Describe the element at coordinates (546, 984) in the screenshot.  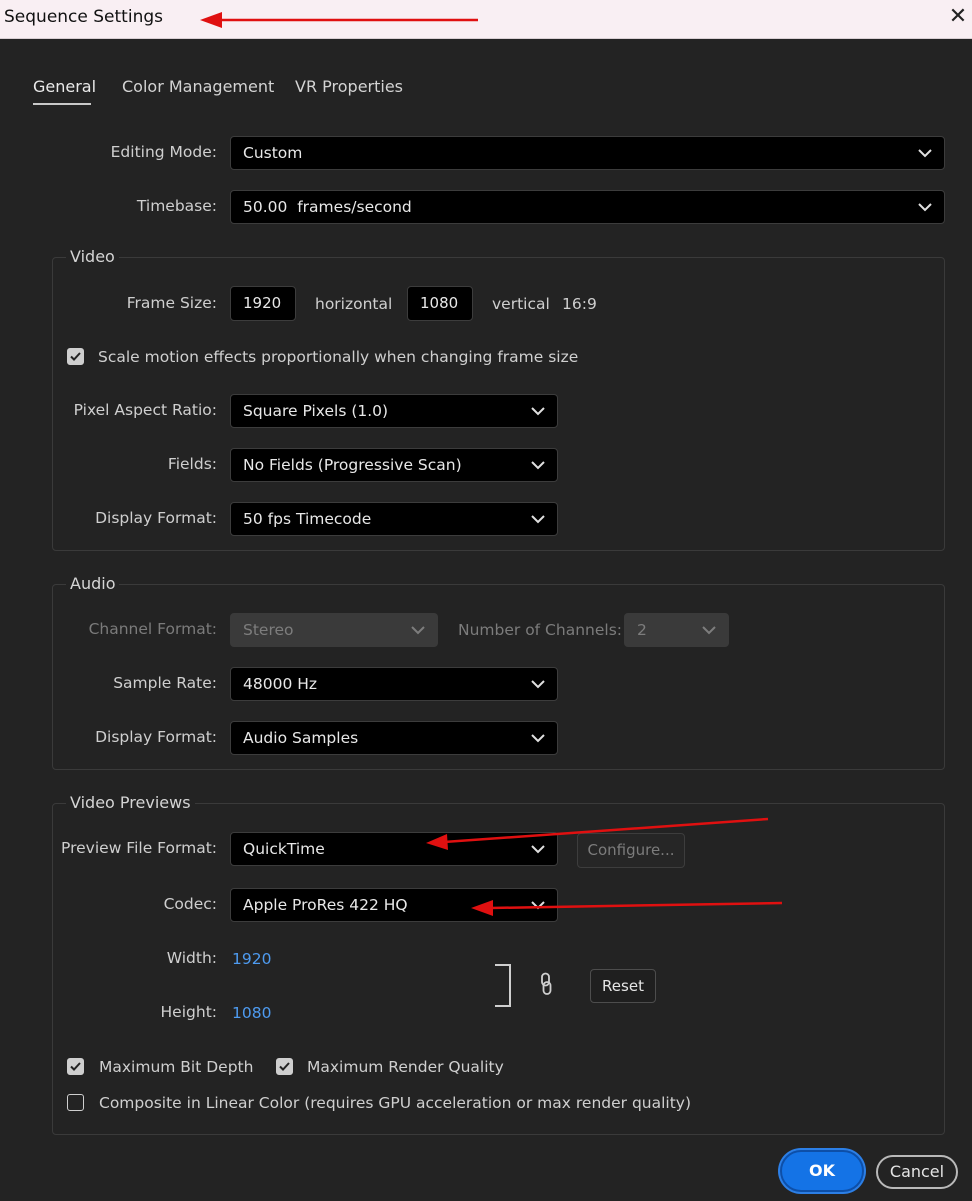
I see `link-chain-icon` at that location.